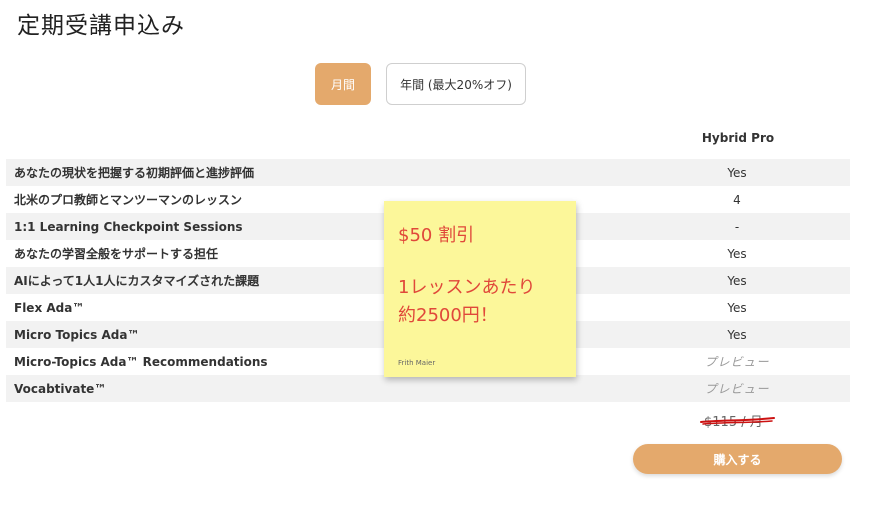 The width and height of the screenshot is (882, 516). I want to click on sticky-note-line3: 約2500円！, so click(448, 315).